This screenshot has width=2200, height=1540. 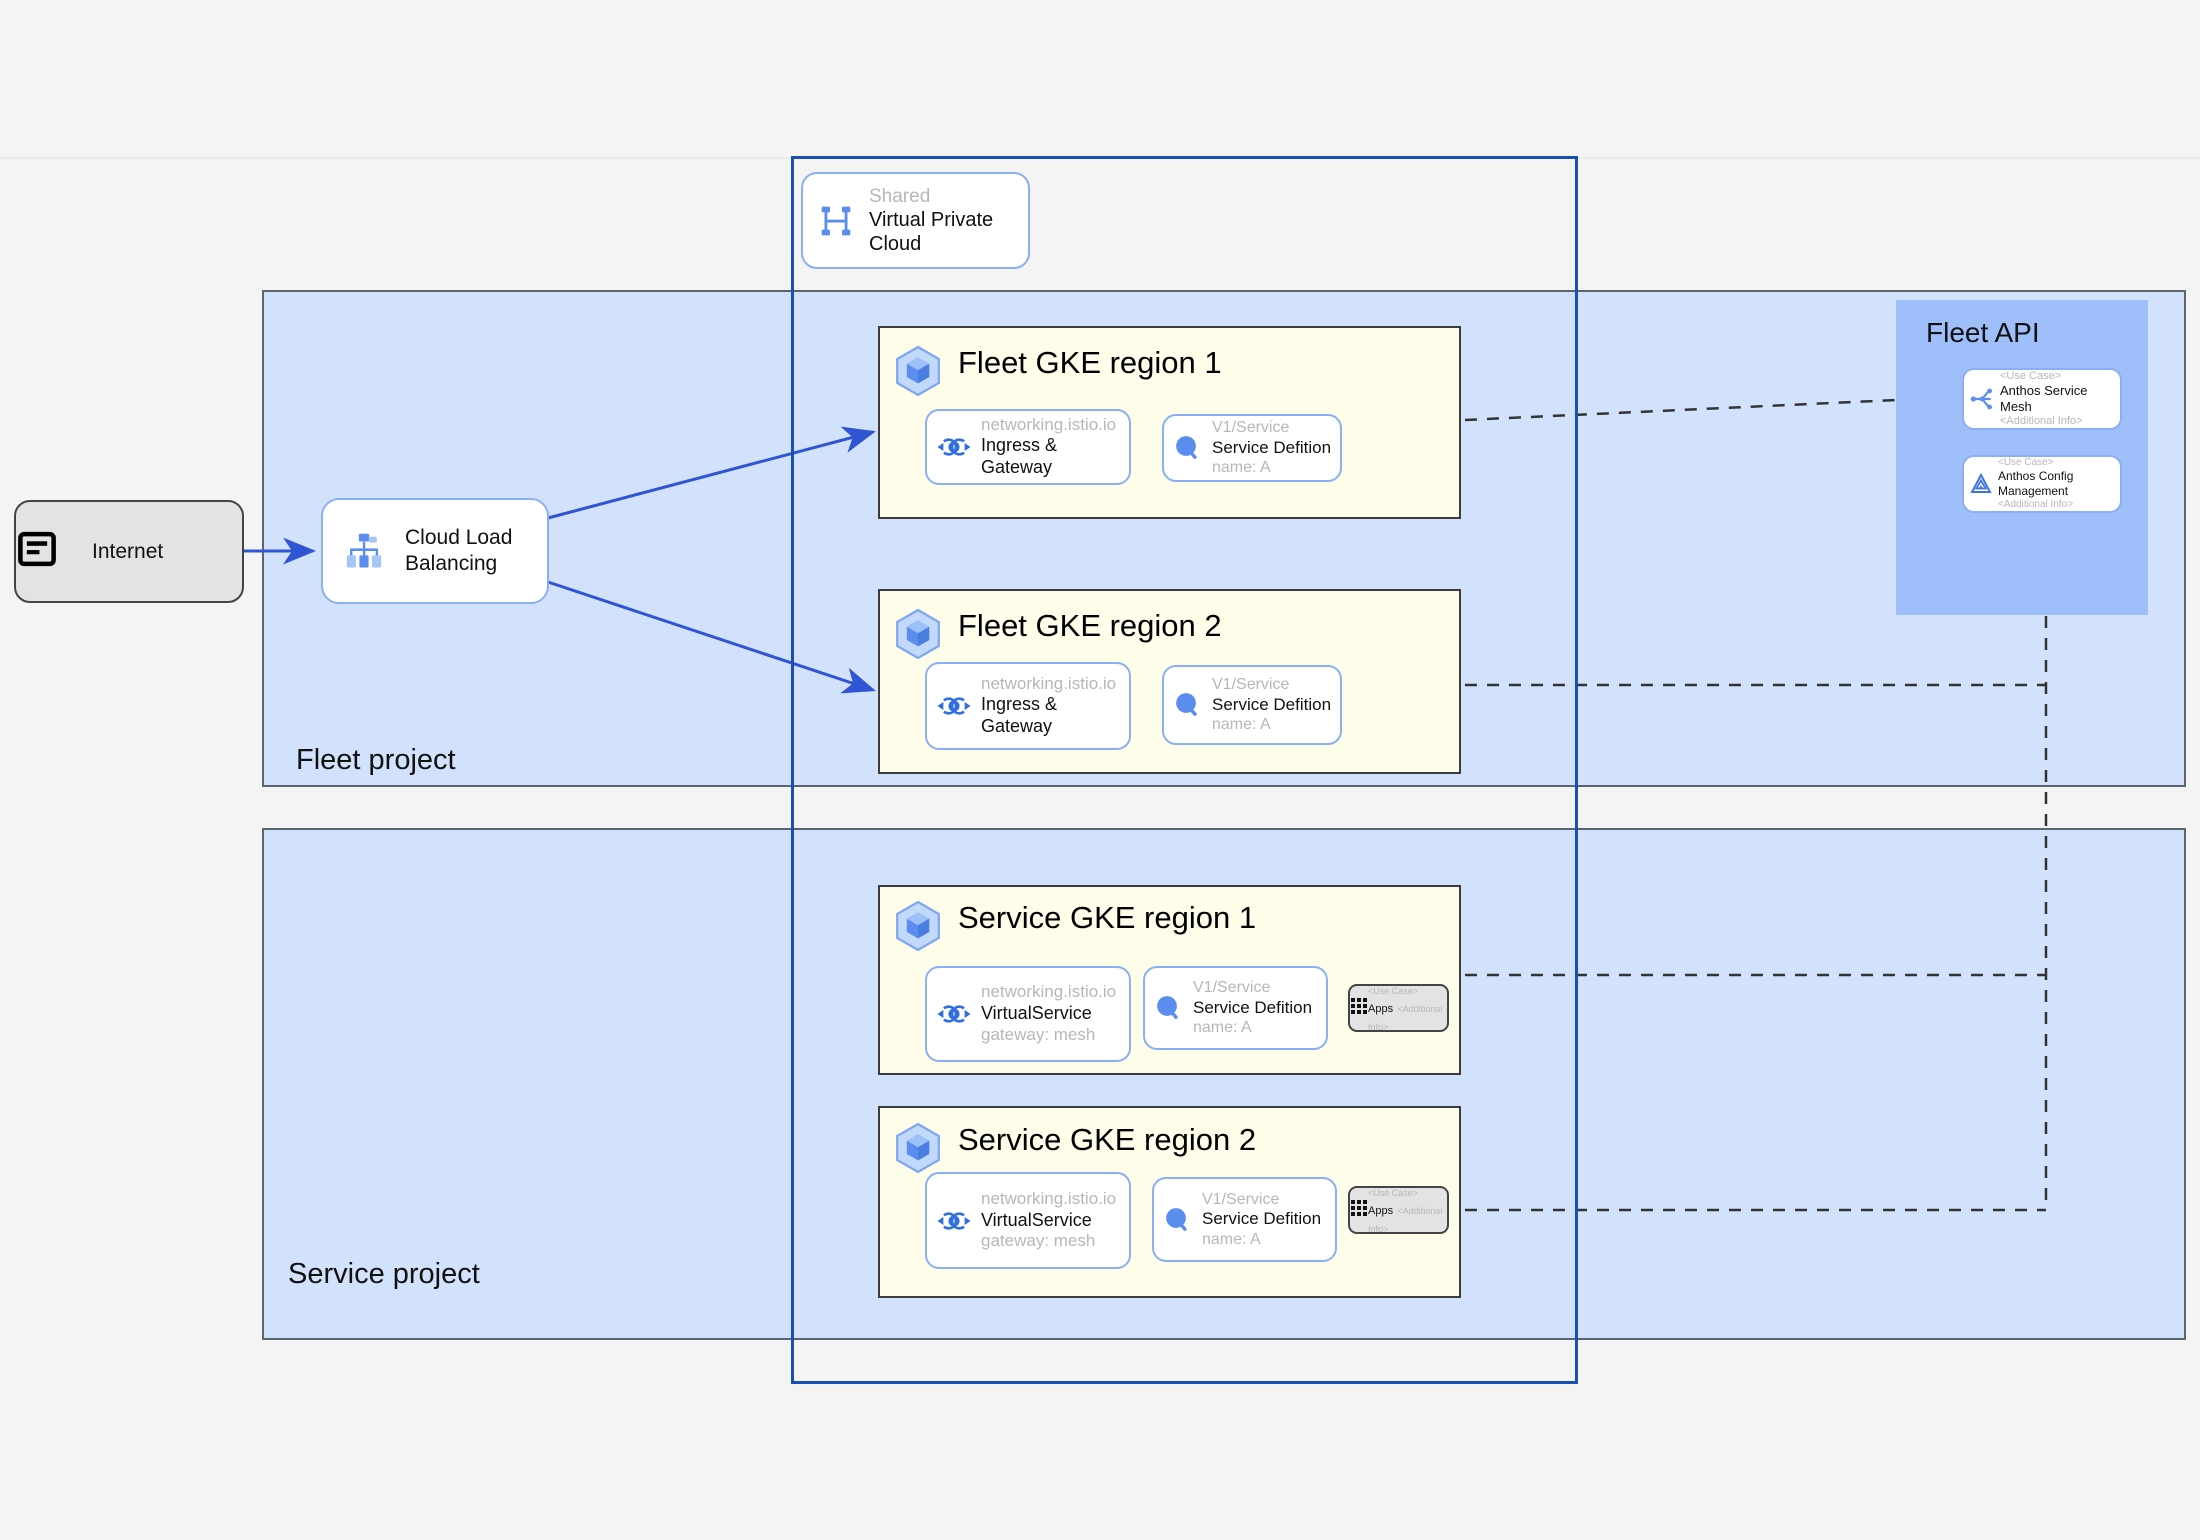 I want to click on fleet-gke-region-1-title: Fleet GKE region 1, so click(x=1090, y=362).